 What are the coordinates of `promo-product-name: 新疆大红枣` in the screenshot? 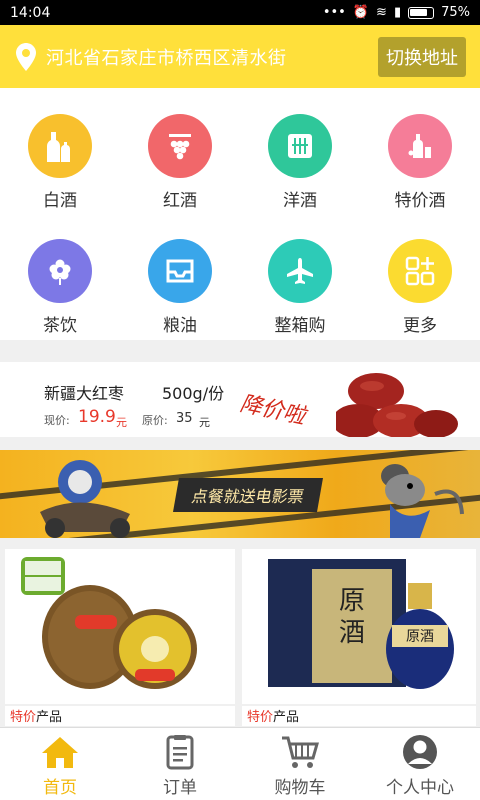 It's located at (84, 393).